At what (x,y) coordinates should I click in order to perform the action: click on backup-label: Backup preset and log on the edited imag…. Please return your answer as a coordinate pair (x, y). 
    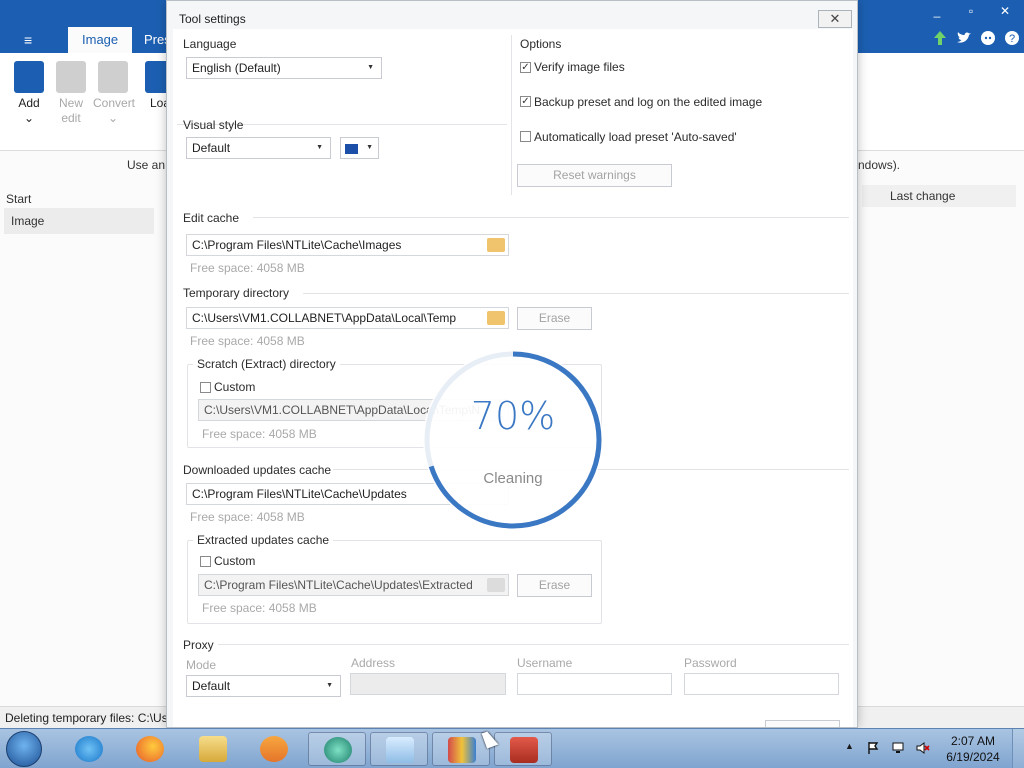
    Looking at the image, I should click on (648, 102).